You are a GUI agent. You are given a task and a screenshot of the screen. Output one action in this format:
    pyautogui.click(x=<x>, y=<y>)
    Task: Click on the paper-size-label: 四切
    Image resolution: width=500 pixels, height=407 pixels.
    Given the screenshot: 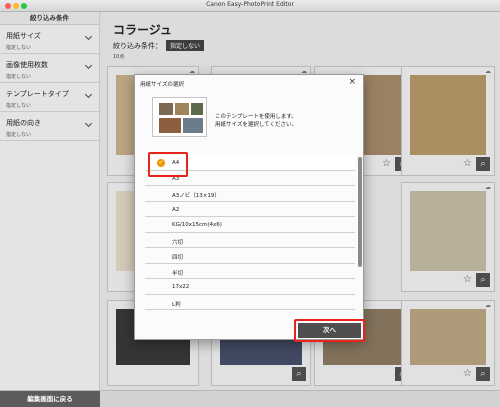 What is the action you would take?
    pyautogui.click(x=178, y=258)
    